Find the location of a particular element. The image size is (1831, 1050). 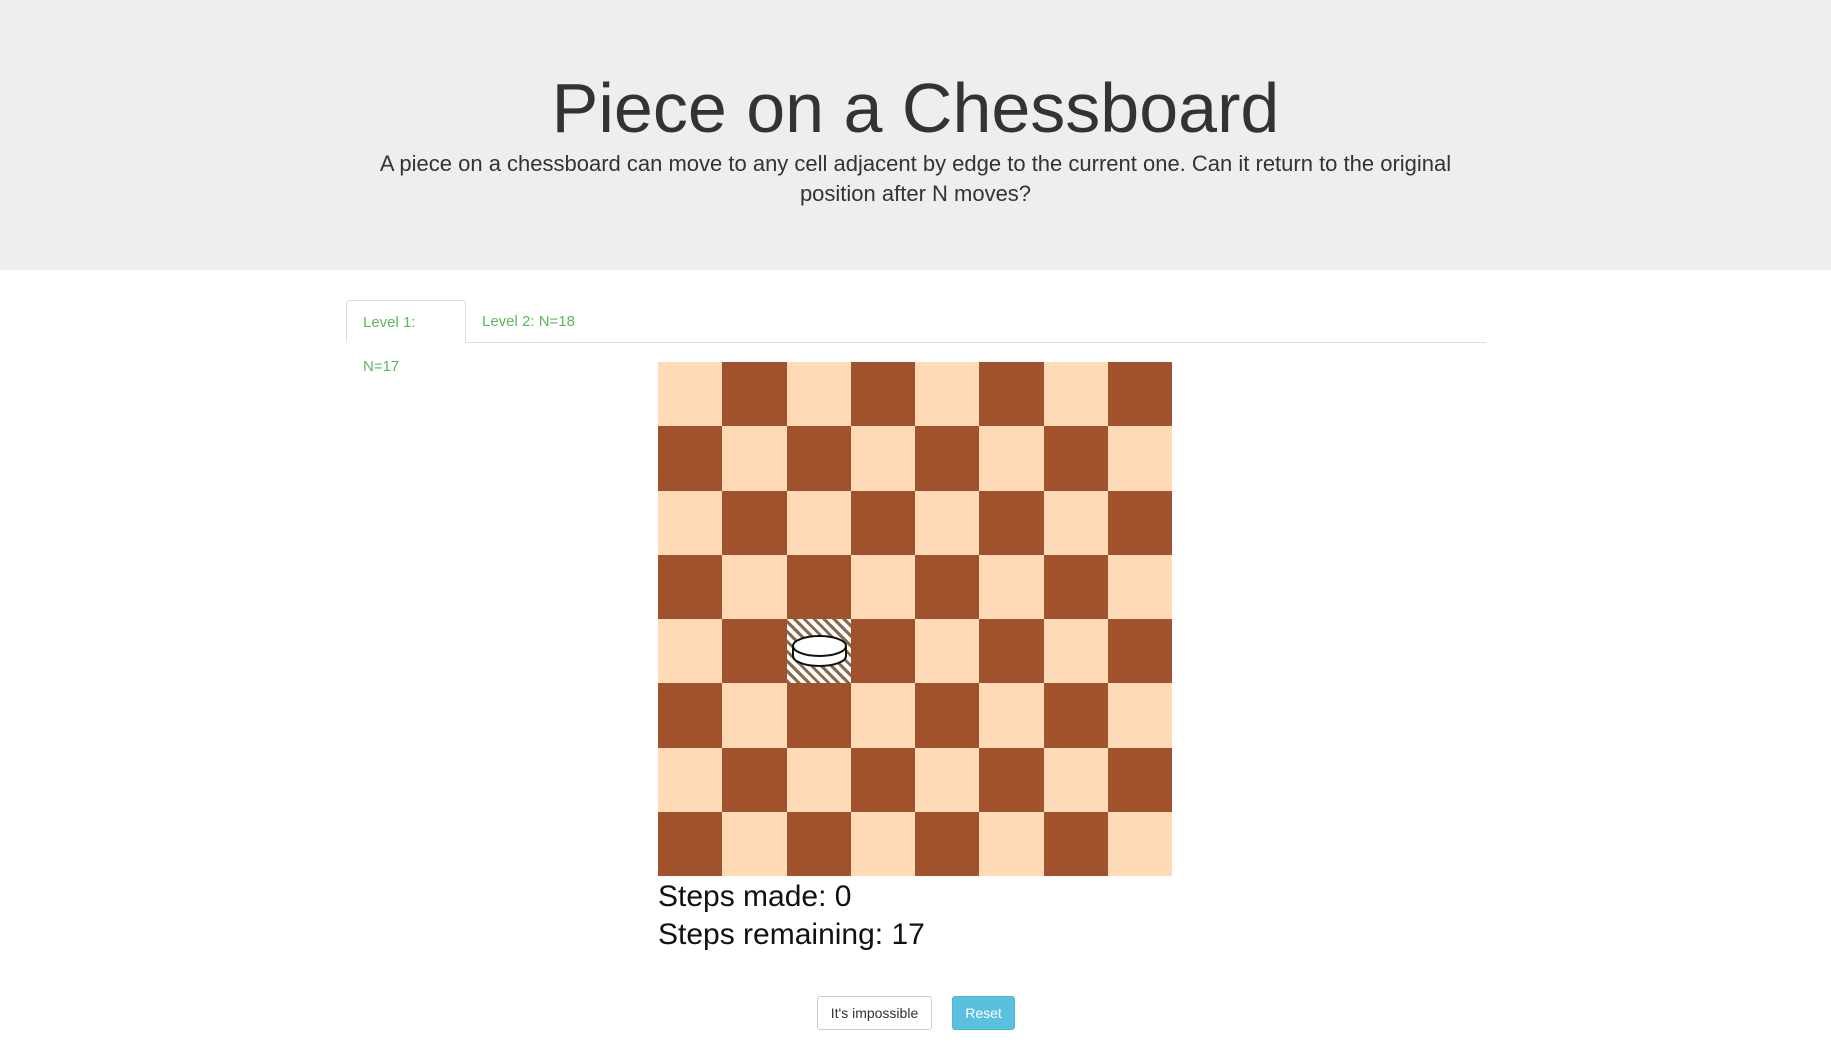

board-cell-r6-c6 is located at coordinates (1011, 715).